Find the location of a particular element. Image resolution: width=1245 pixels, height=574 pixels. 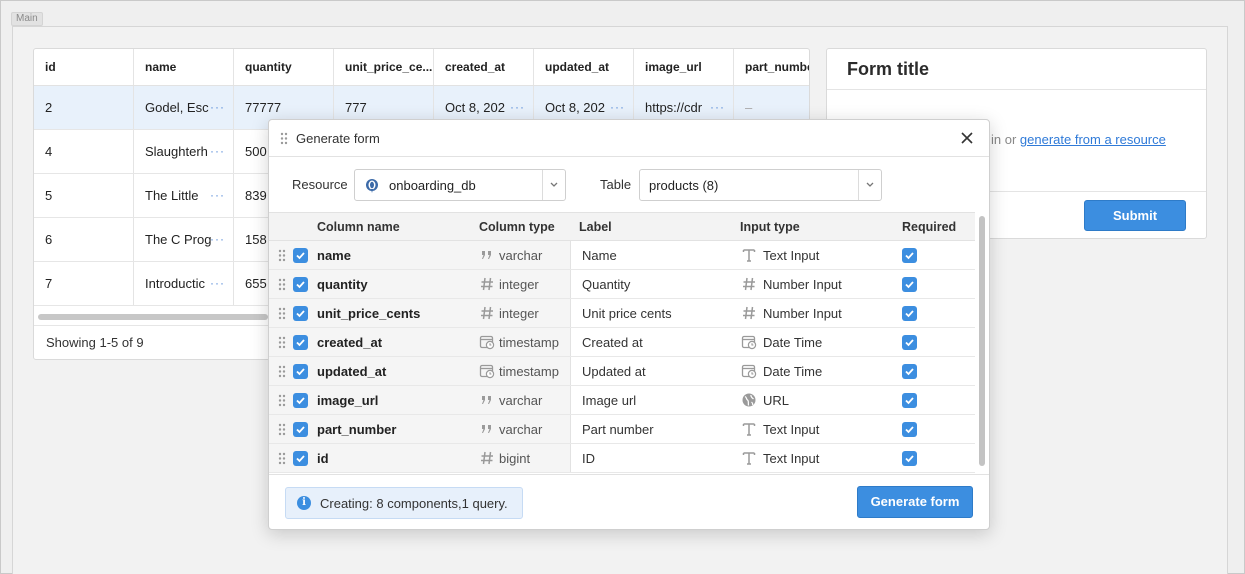

column-header-quantity: quantity is located at coordinates (284, 67).